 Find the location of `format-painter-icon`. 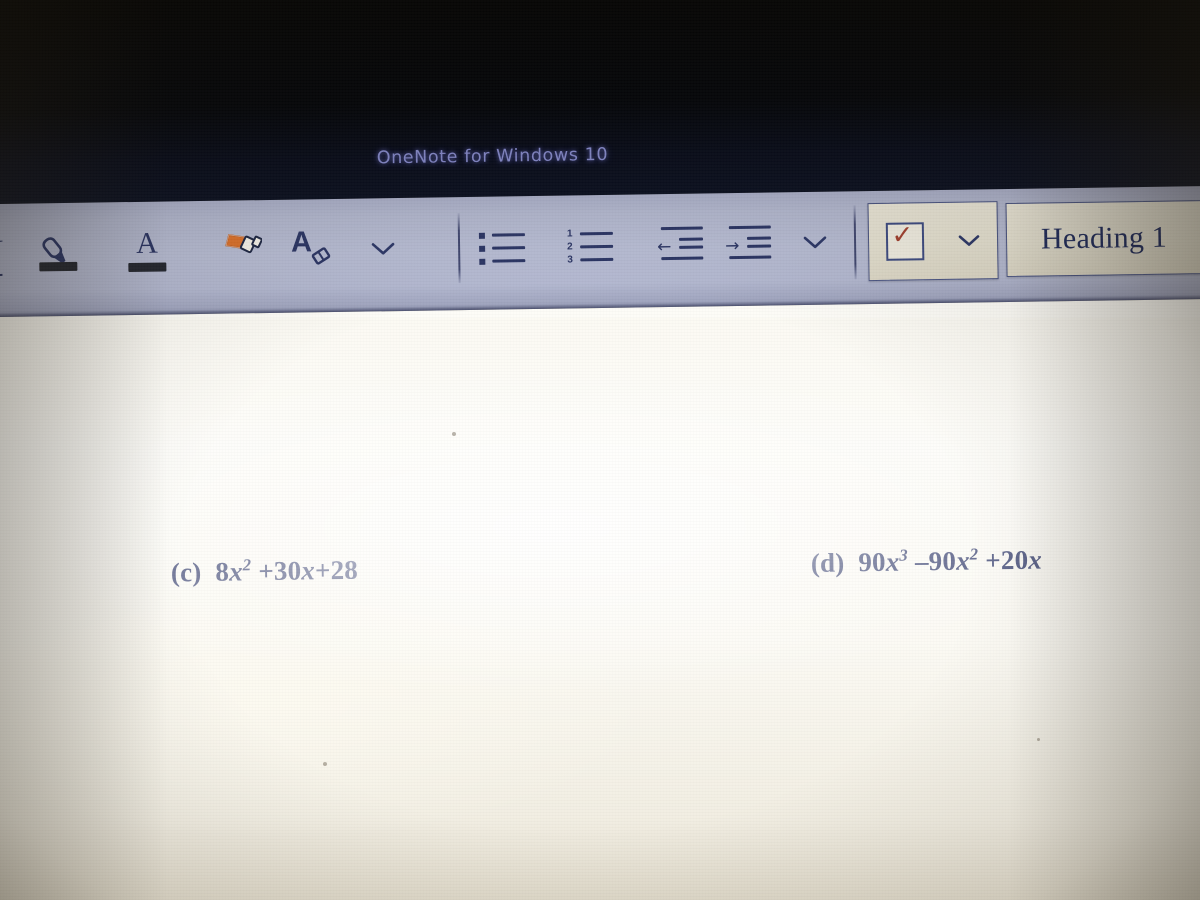

format-painter-icon is located at coordinates (239, 251).